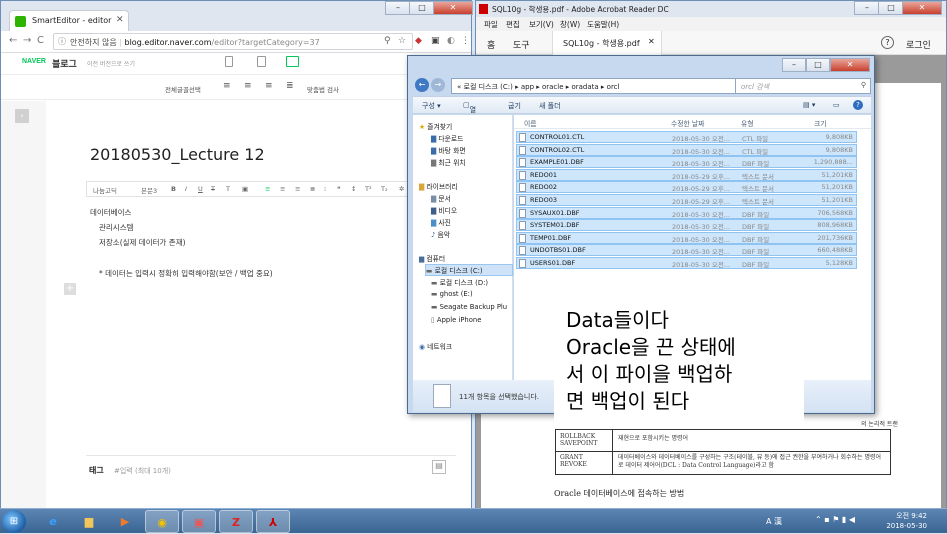  I want to click on login-button: 로그인, so click(918, 44).